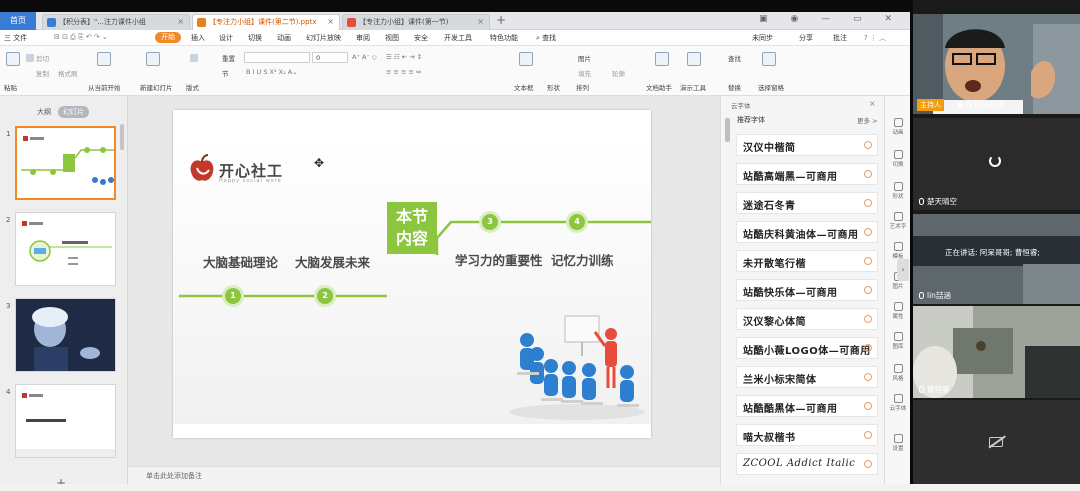 The height and width of the screenshot is (491, 1080). What do you see at coordinates (807, 232) in the screenshot?
I see `font-item: 站酷庆科黄油体—可商用` at bounding box center [807, 232].